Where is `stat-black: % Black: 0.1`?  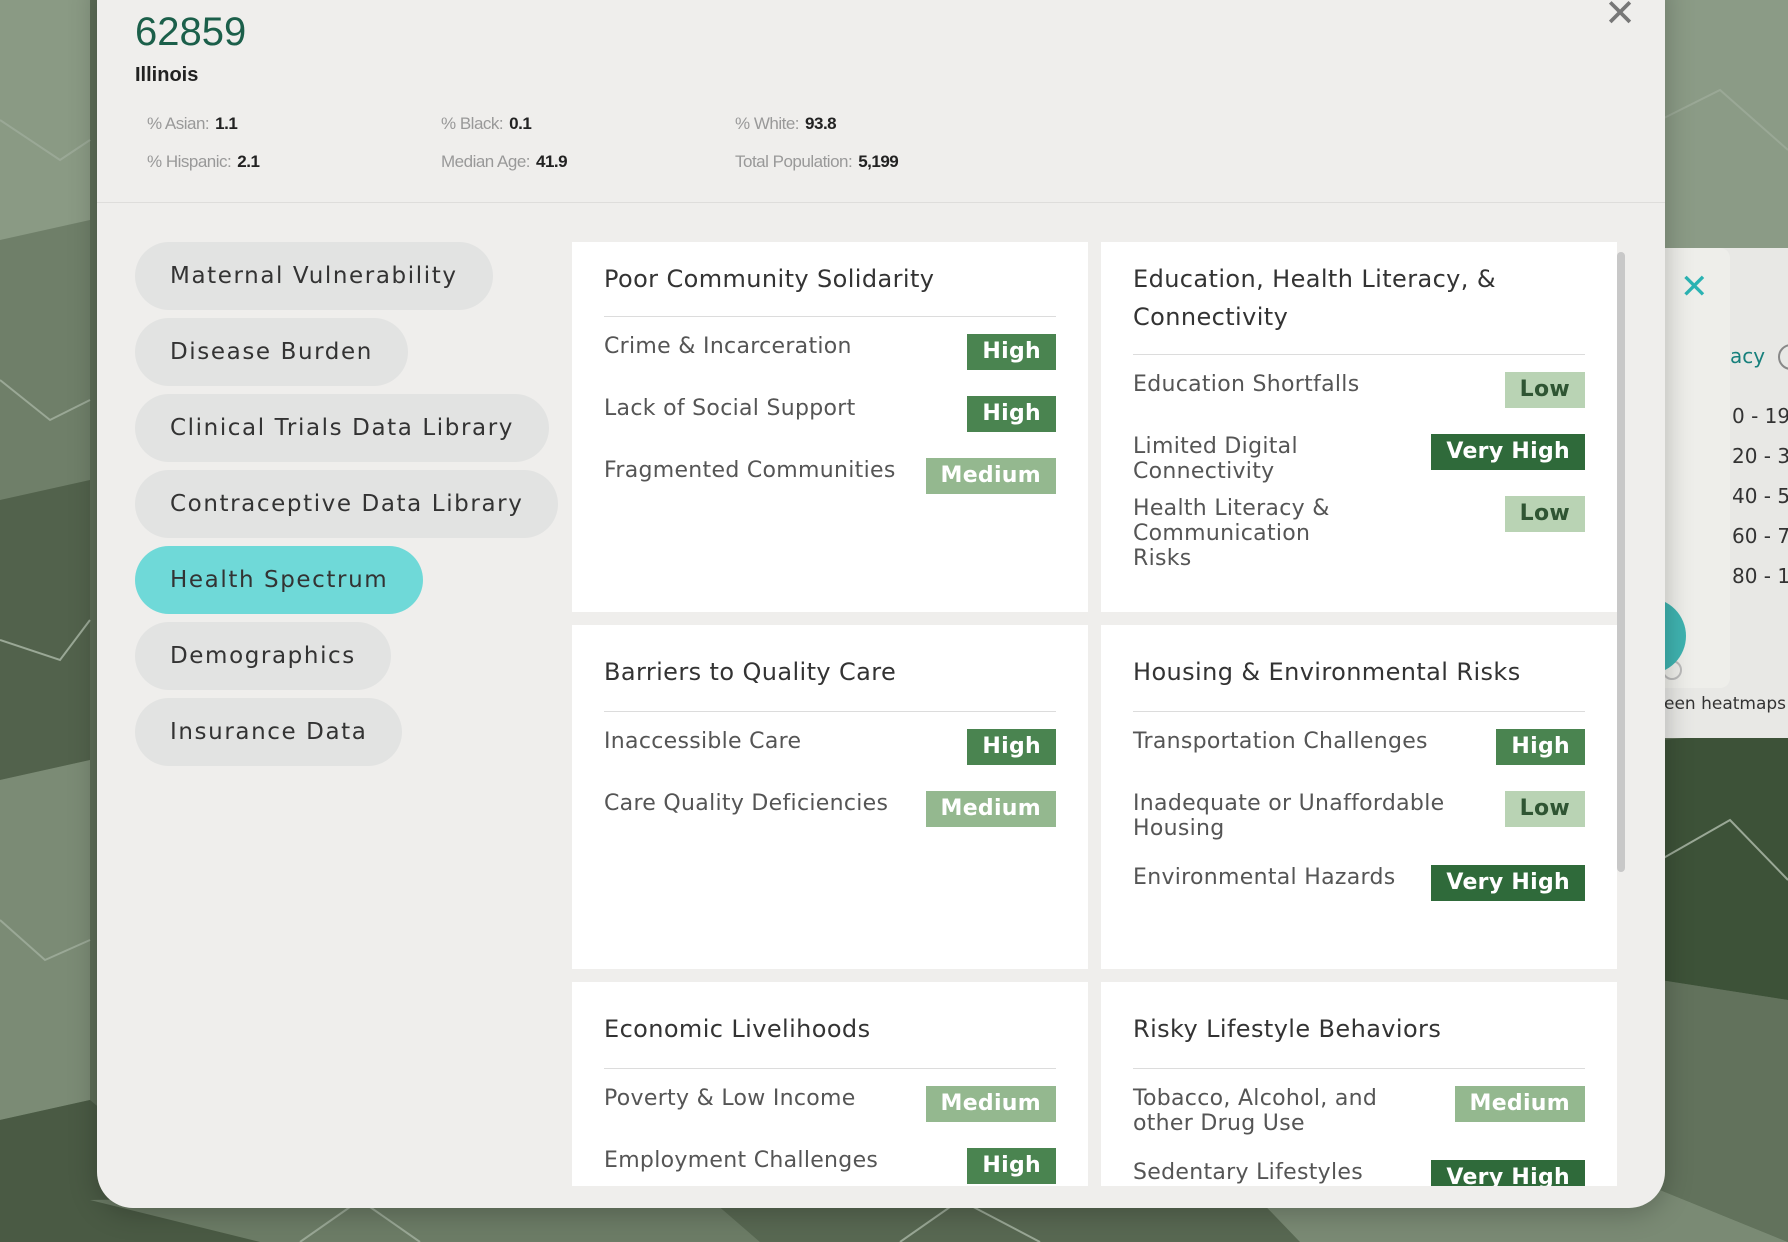 stat-black: % Black: 0.1 is located at coordinates (486, 123).